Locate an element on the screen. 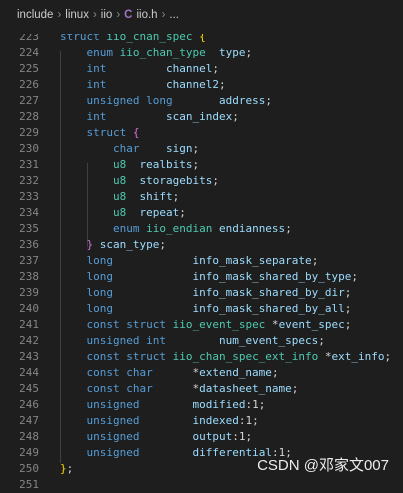 The image size is (403, 493). code-line: 225 int channel; is located at coordinates (201, 69).